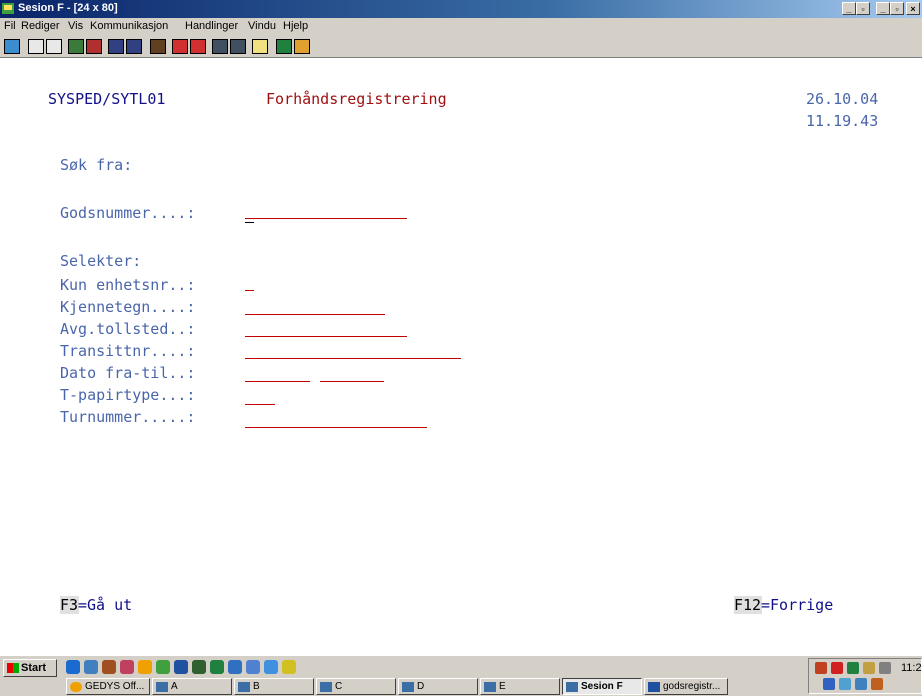 The image size is (922, 696). I want to click on ie-icon, so click(73, 667).